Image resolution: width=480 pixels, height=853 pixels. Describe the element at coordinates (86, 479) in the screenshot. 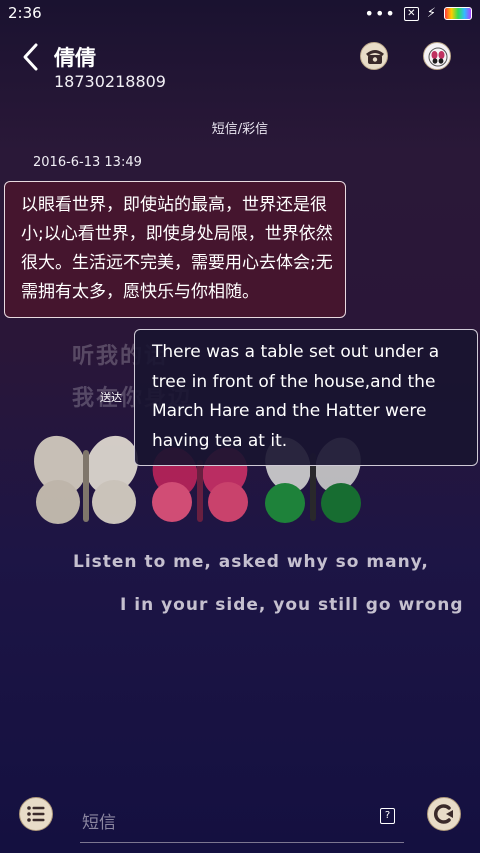

I see `white-butterfly` at that location.